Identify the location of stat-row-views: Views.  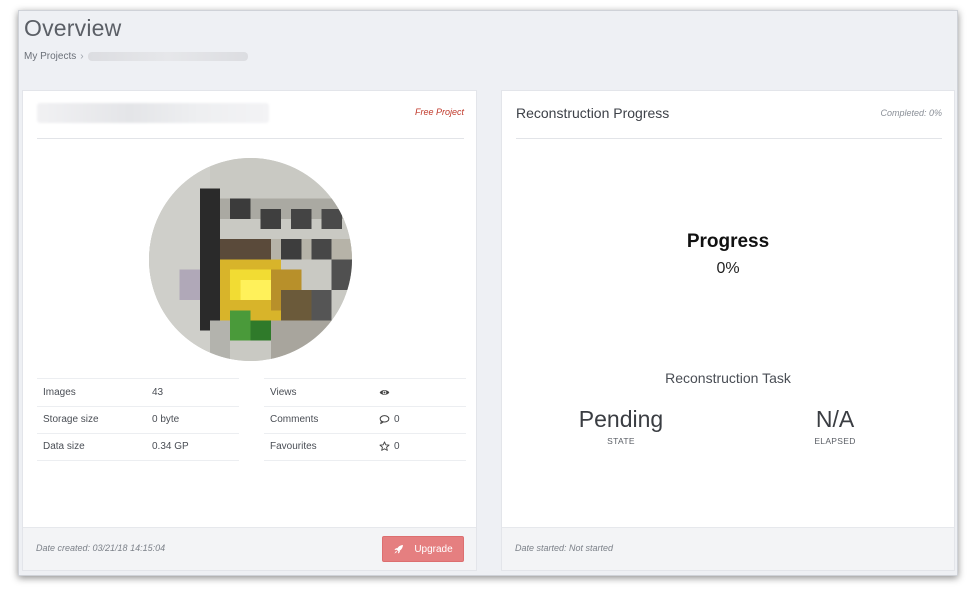
(365, 392).